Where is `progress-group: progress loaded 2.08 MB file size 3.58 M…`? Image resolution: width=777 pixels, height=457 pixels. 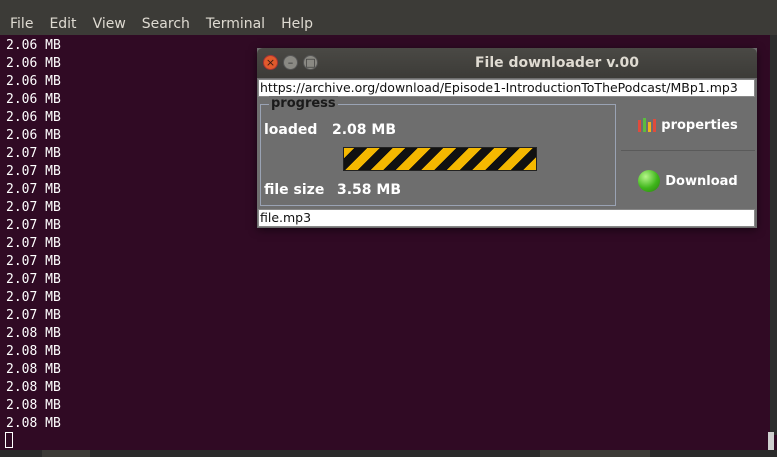 progress-group: progress loaded 2.08 MB file size 3.58 M… is located at coordinates (438, 151).